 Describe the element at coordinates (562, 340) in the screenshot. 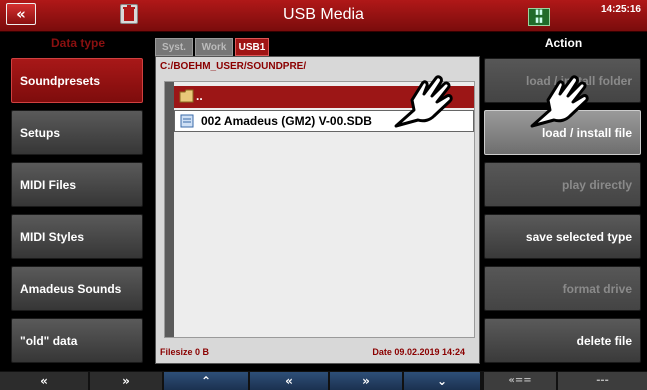

I see `delete-file-button: delete file` at that location.